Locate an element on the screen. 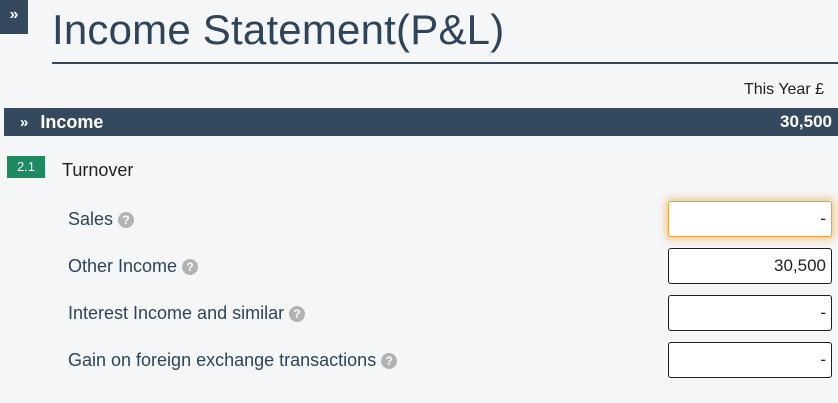 Image resolution: width=838 pixels, height=403 pixels. sales-amount-input is located at coordinates (750, 219).